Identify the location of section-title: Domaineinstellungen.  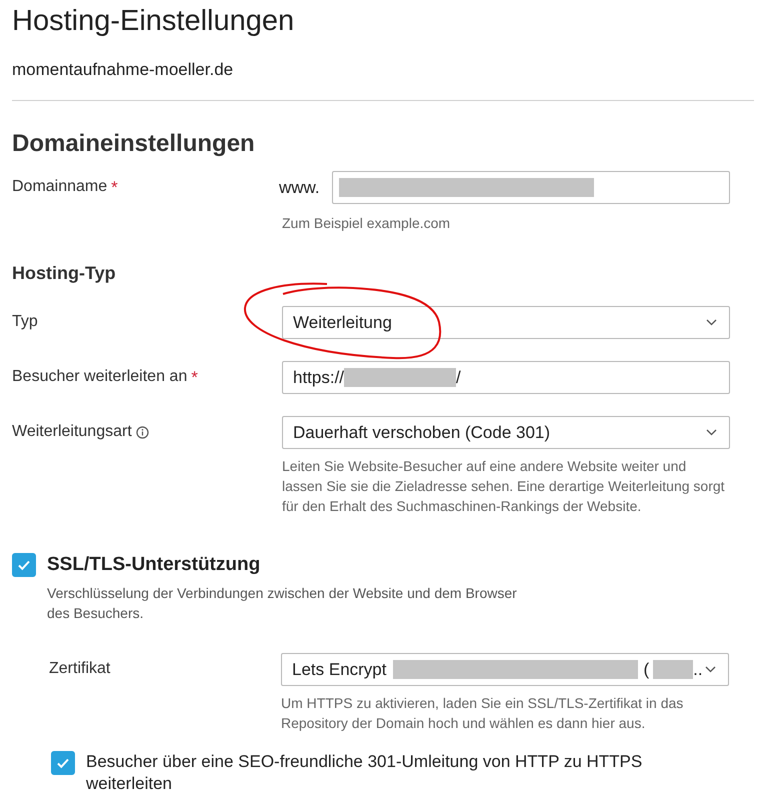
(134, 144).